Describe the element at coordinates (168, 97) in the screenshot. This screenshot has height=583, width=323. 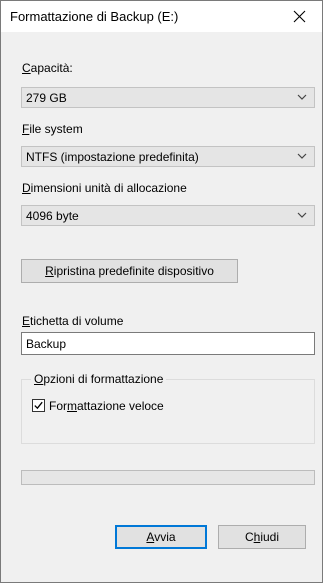
I see `capacity-select: 279 GB` at that location.